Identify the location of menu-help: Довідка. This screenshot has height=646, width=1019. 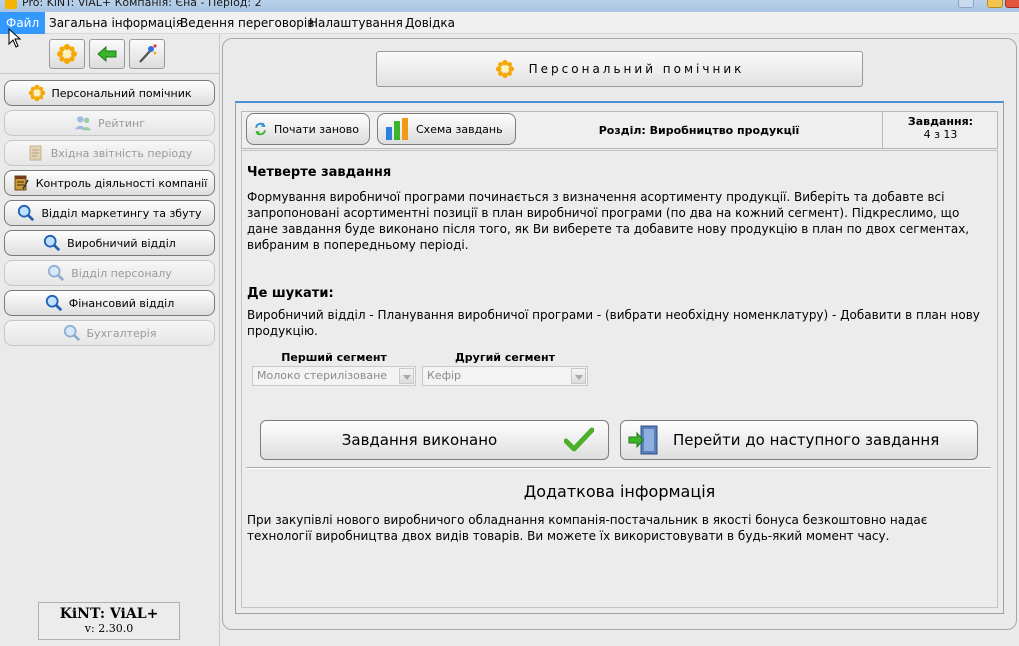
(430, 23).